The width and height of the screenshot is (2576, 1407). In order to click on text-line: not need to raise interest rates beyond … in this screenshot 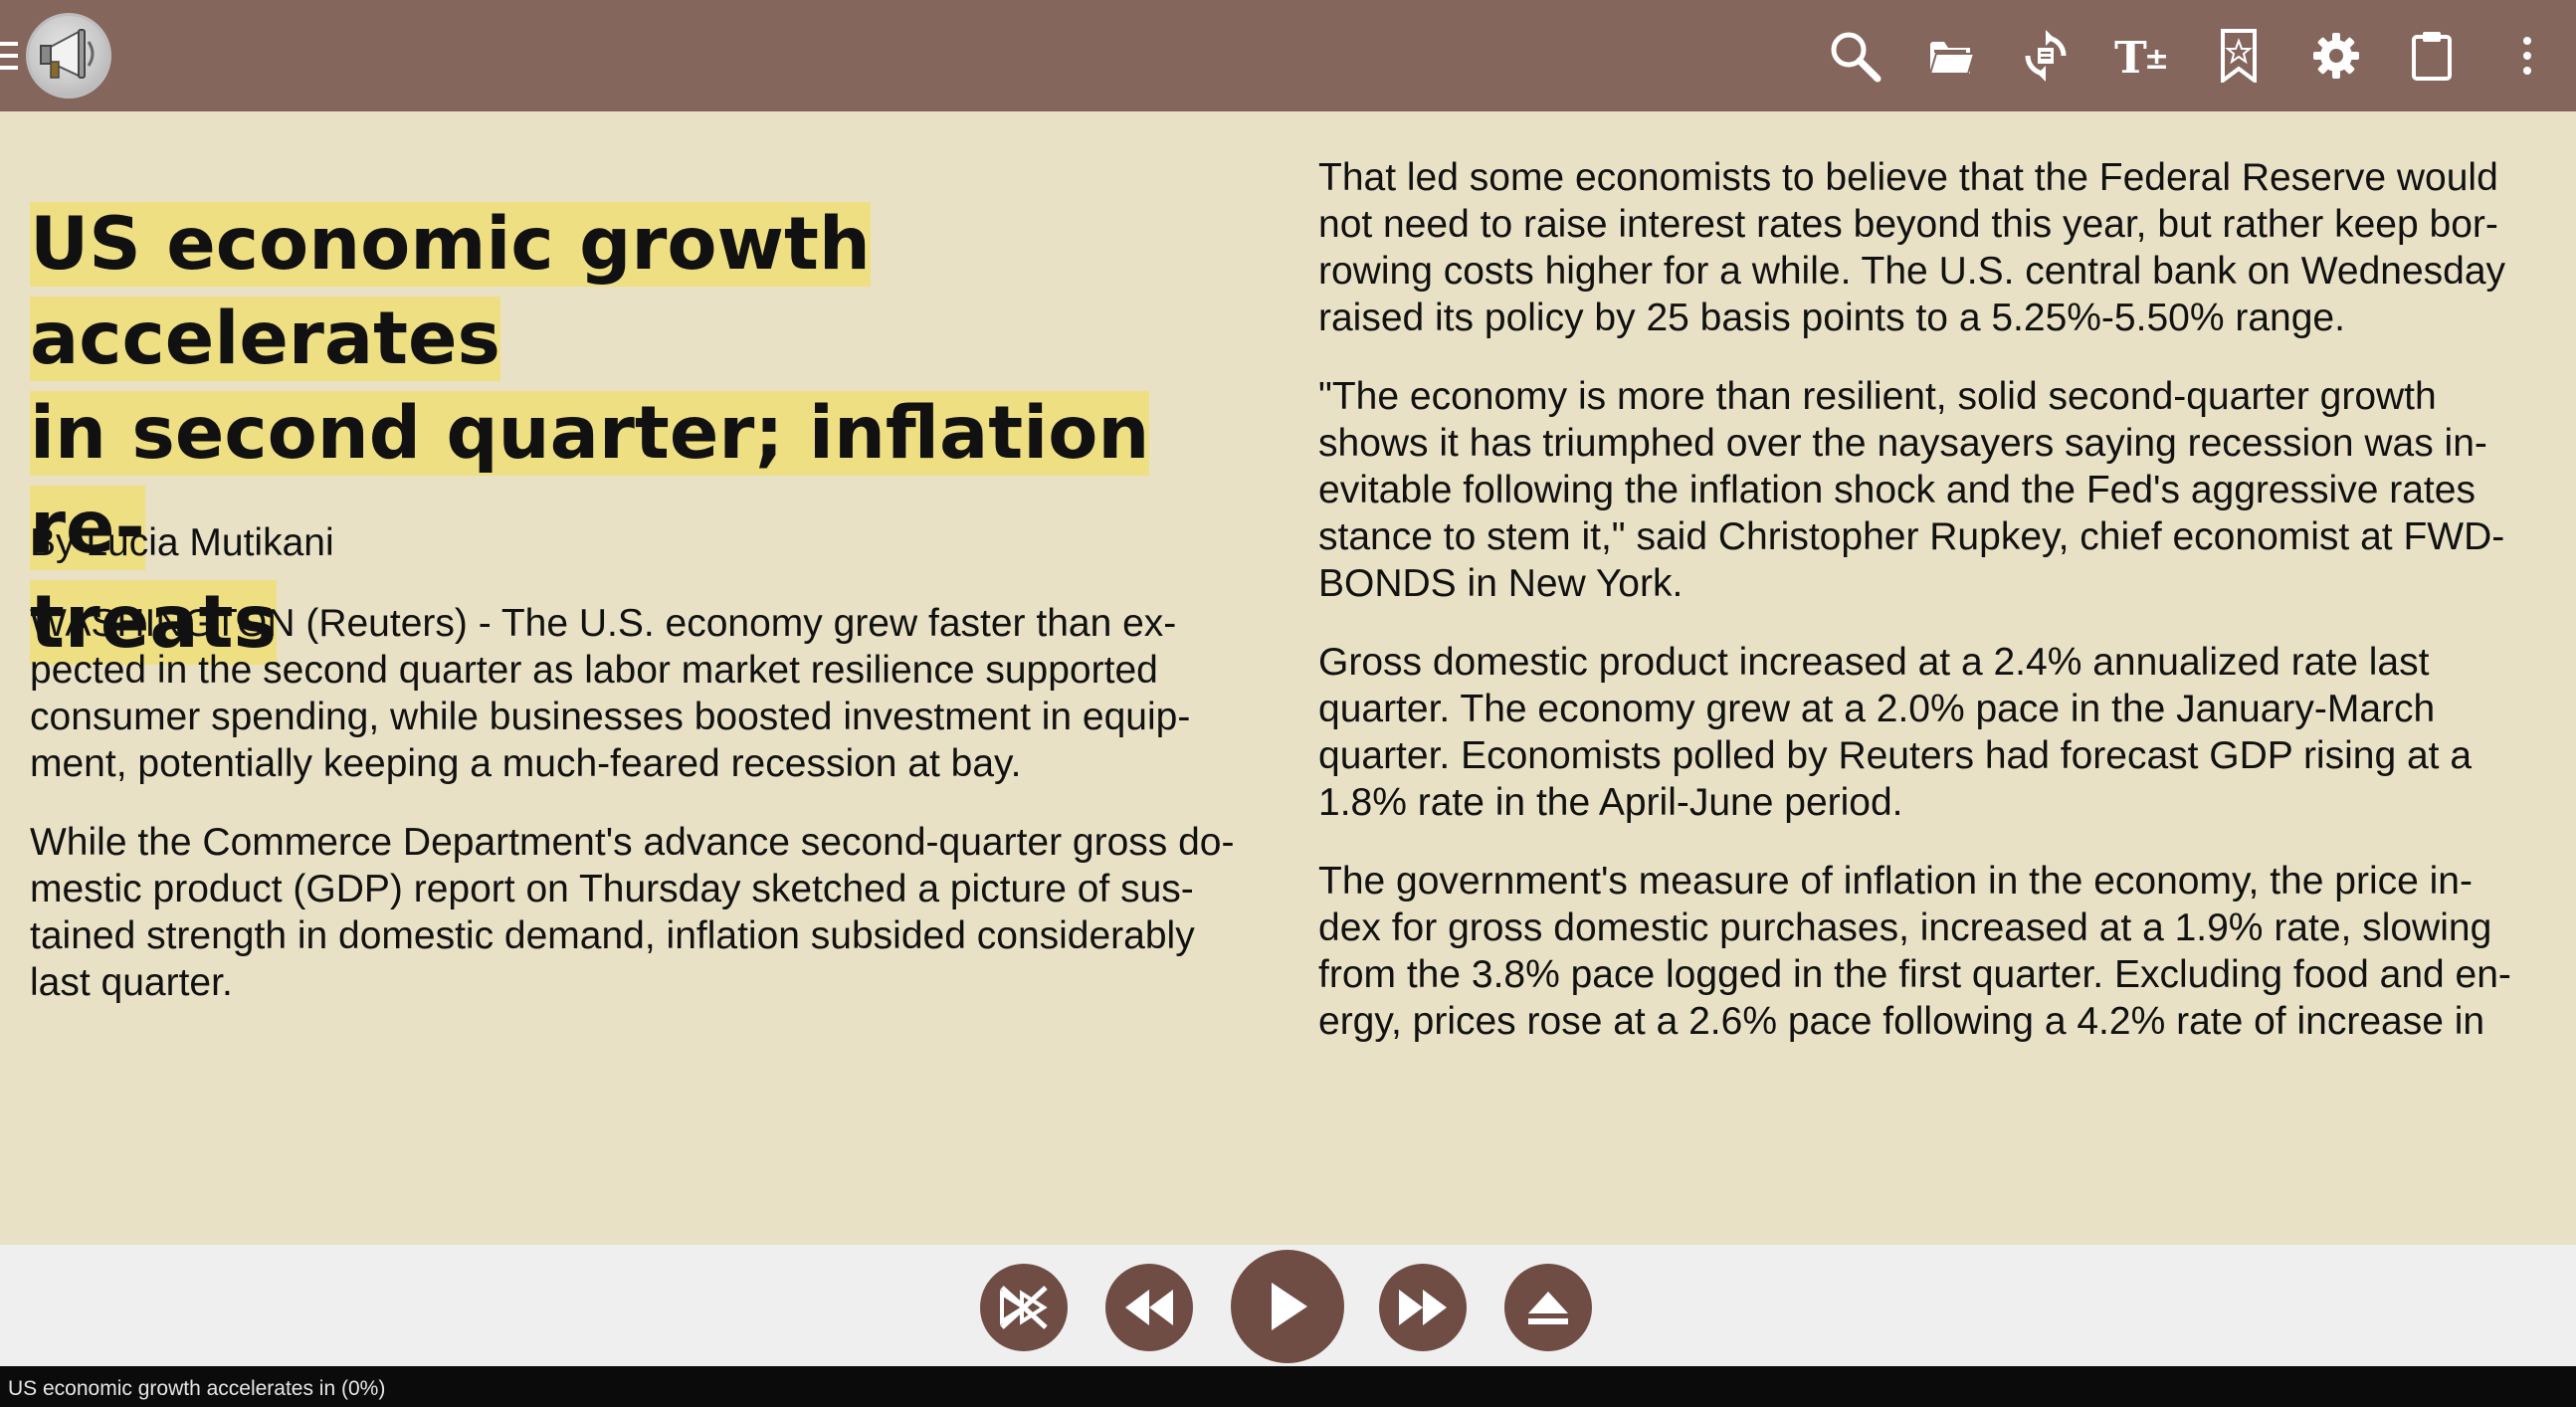, I will do `click(1908, 225)`.